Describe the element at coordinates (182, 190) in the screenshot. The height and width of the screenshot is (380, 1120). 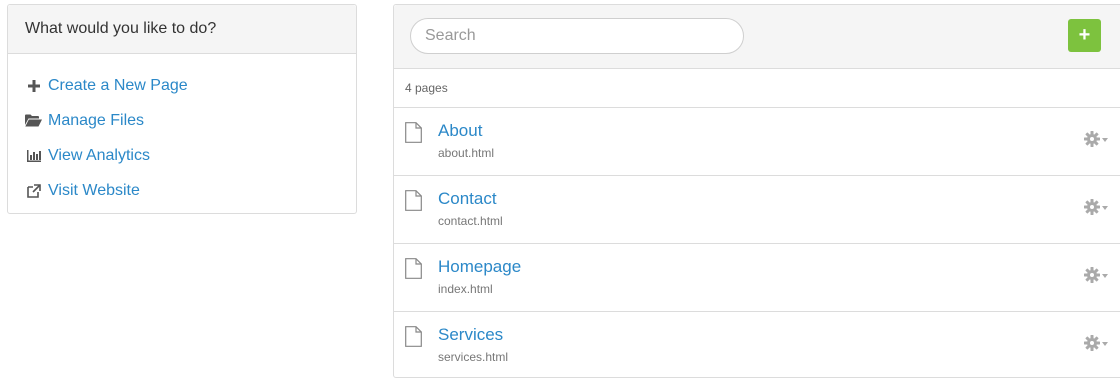
I see `visit-website-link: Visit Website` at that location.